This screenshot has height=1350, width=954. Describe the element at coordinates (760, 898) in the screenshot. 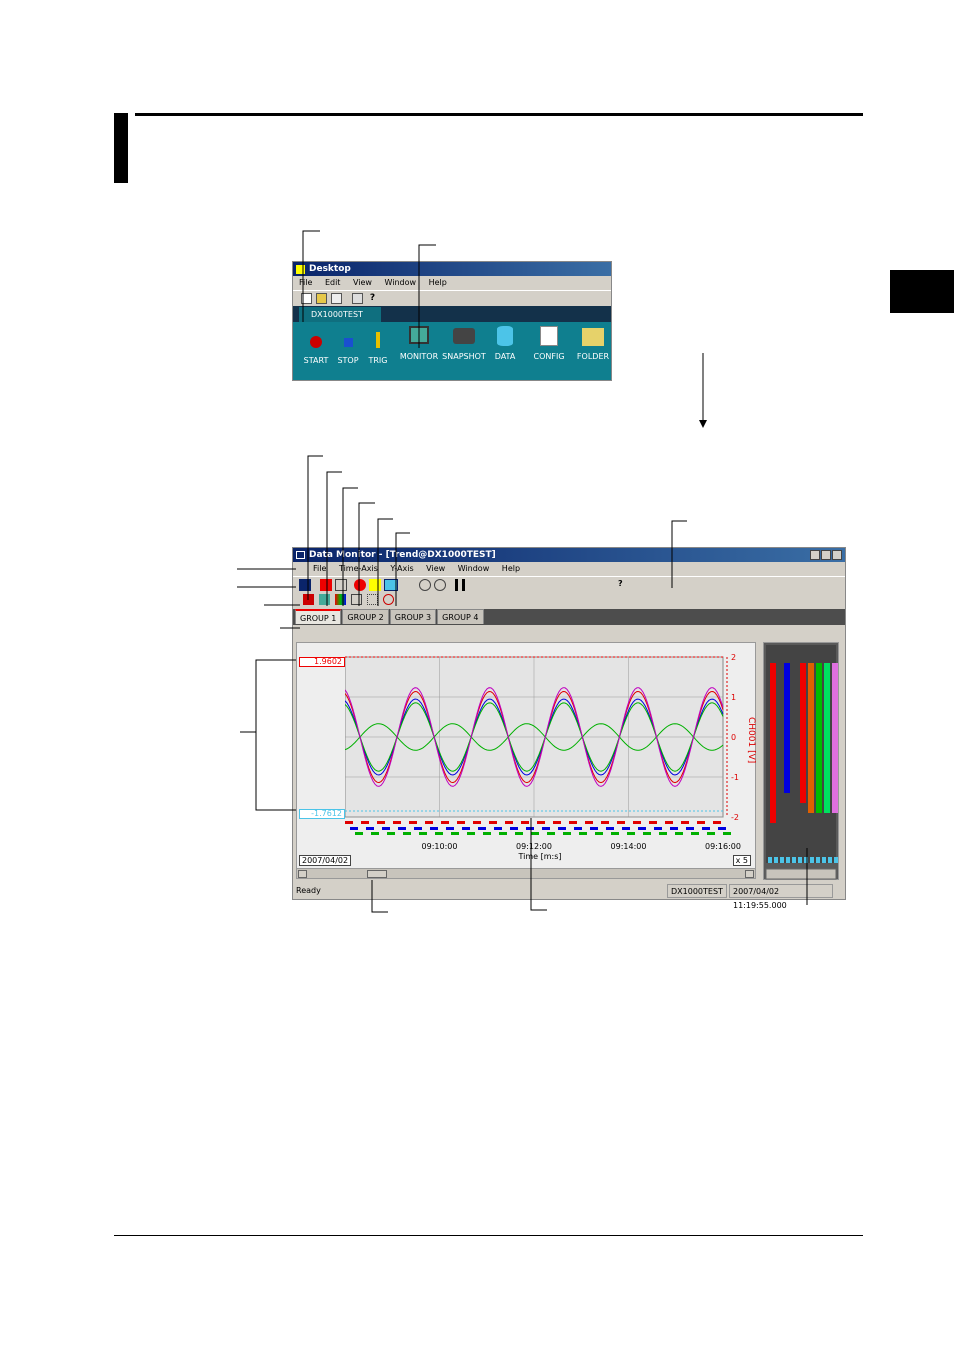

I see `status-time-text: 2007/04/02 11:19:55.000` at that location.